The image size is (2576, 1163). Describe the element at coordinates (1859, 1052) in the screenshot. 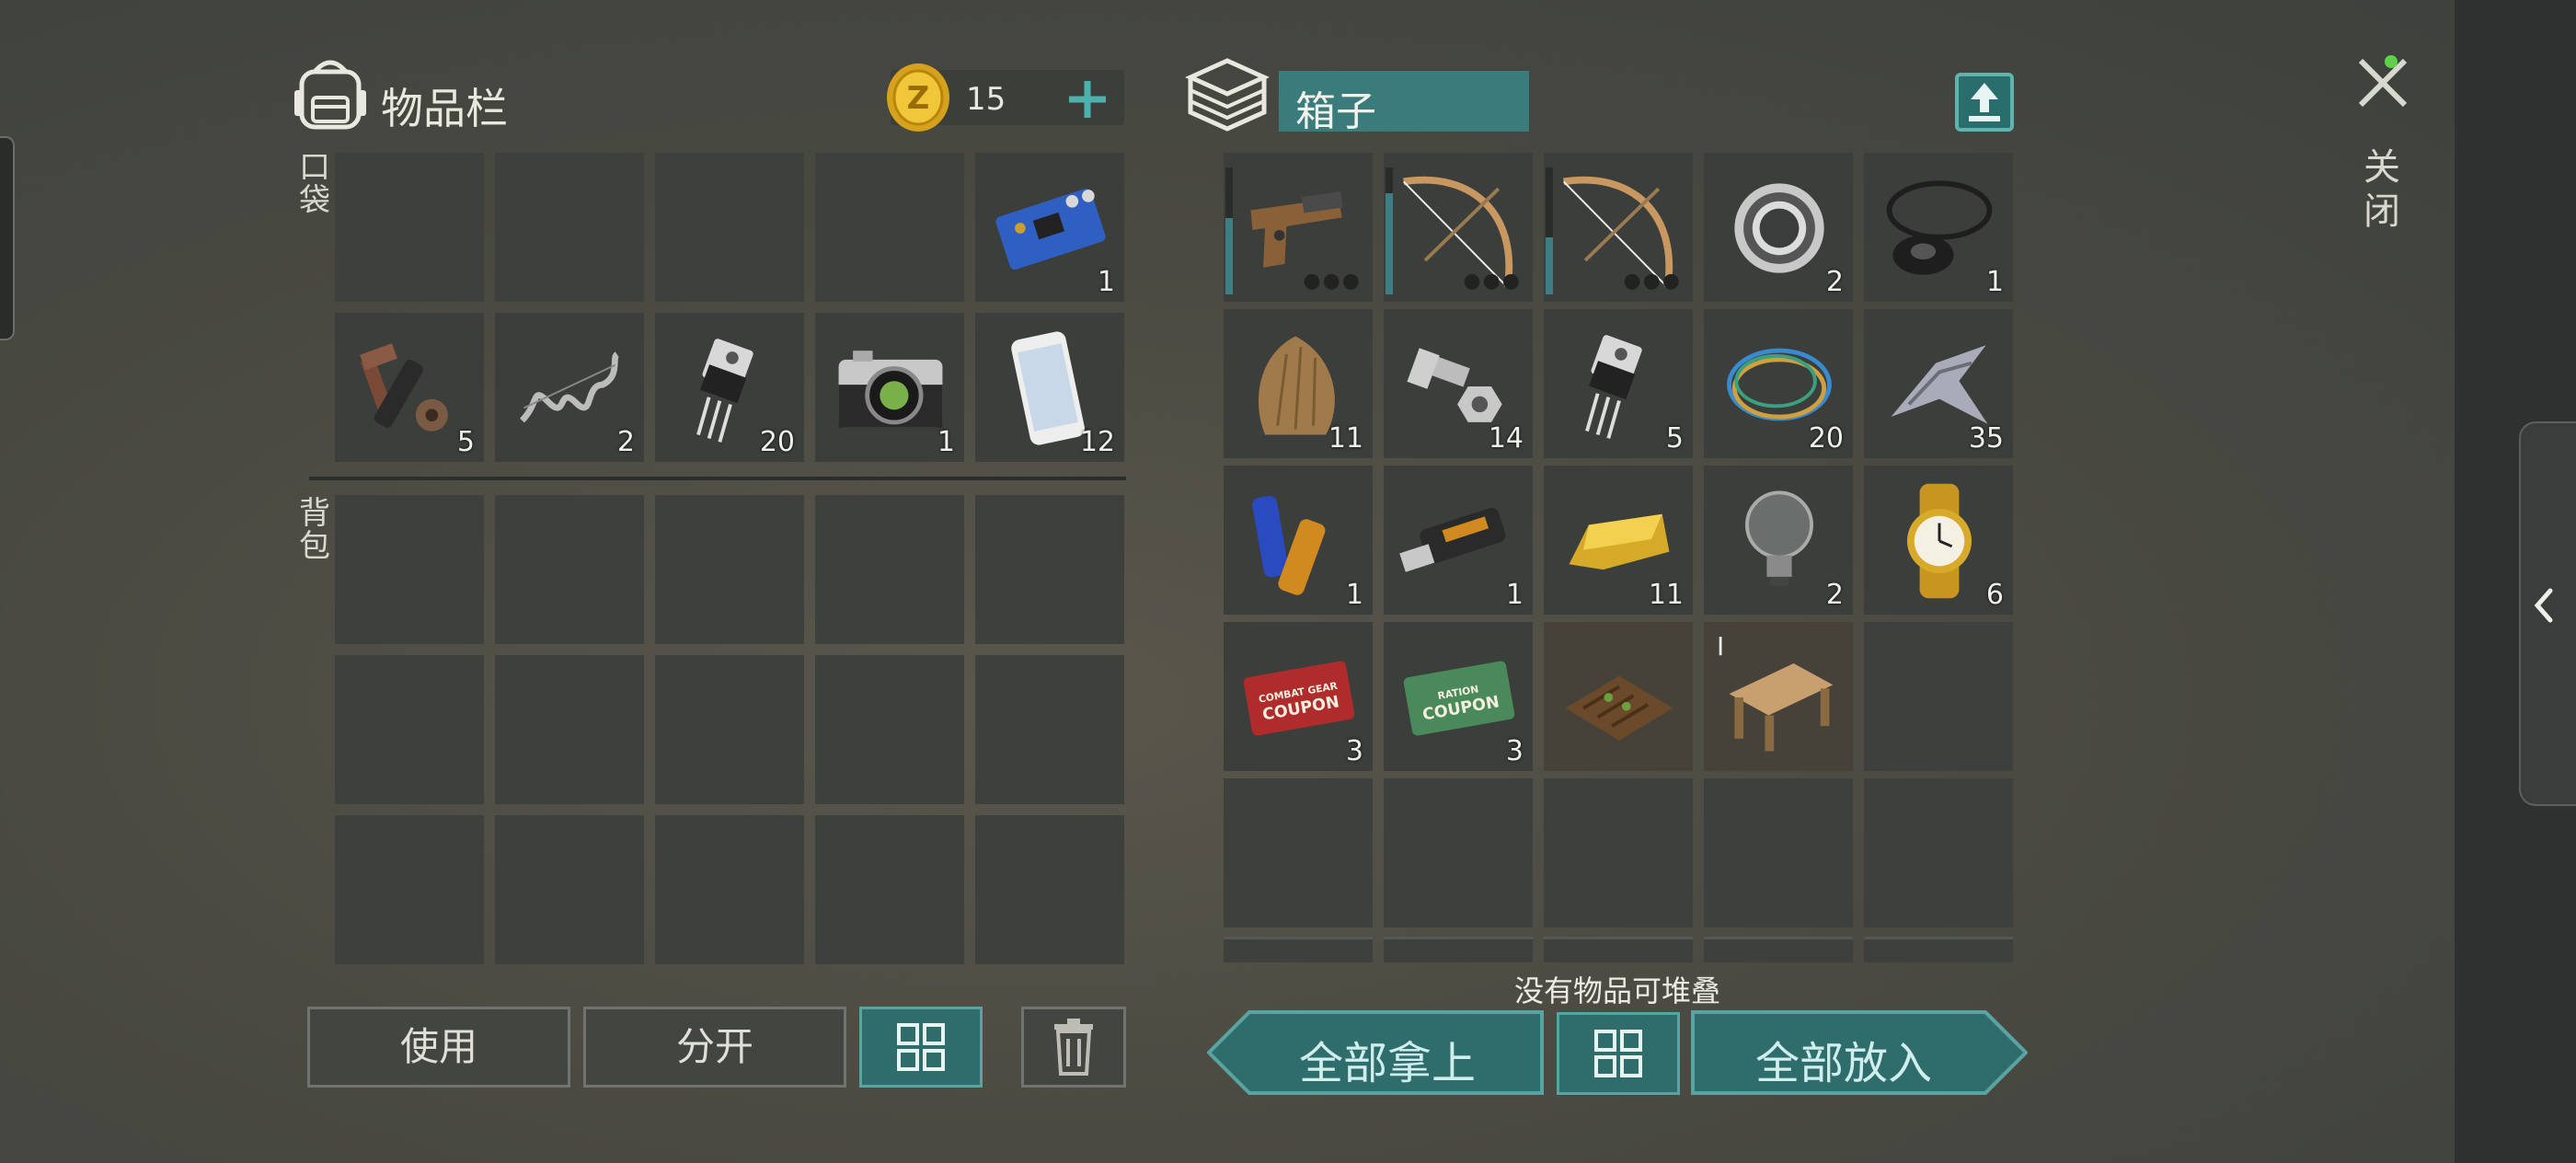

I see `put-all-button: 全部放入` at that location.